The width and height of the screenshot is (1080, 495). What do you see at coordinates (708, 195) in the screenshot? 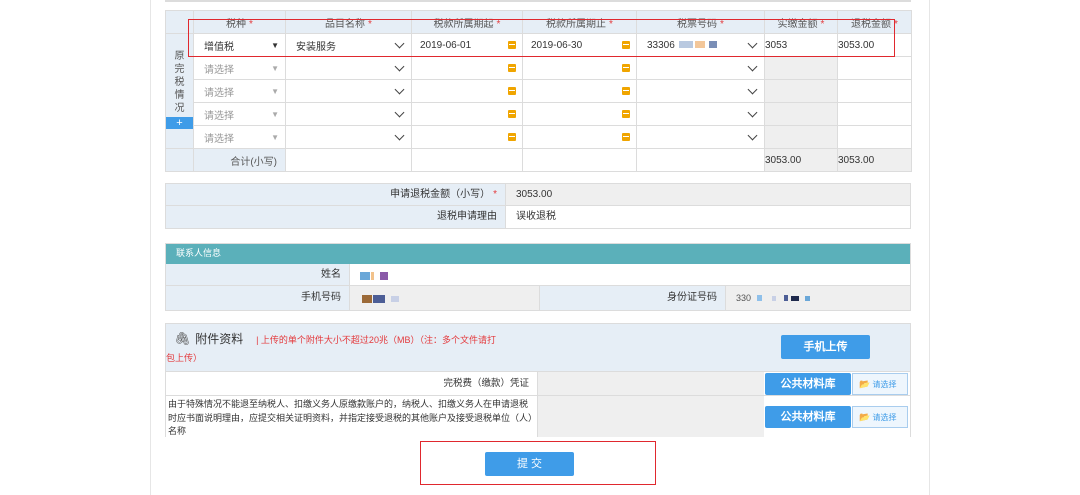
I see `refund-amount-value: 3053.00` at bounding box center [708, 195].